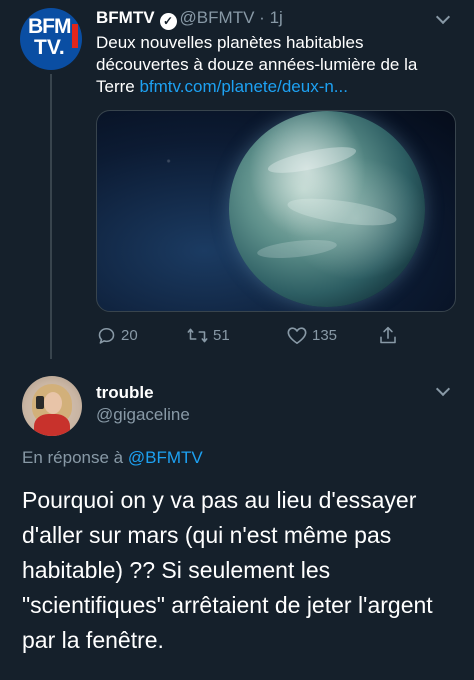 The height and width of the screenshot is (680, 474). Describe the element at coordinates (49, 47) in the screenshot. I see `avatar-logo-text-2: TV.` at that location.